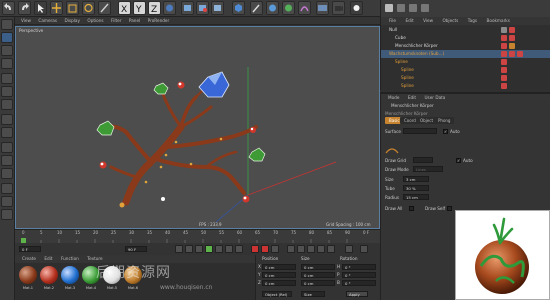  I want to click on fps-icon, so click(364, 249).